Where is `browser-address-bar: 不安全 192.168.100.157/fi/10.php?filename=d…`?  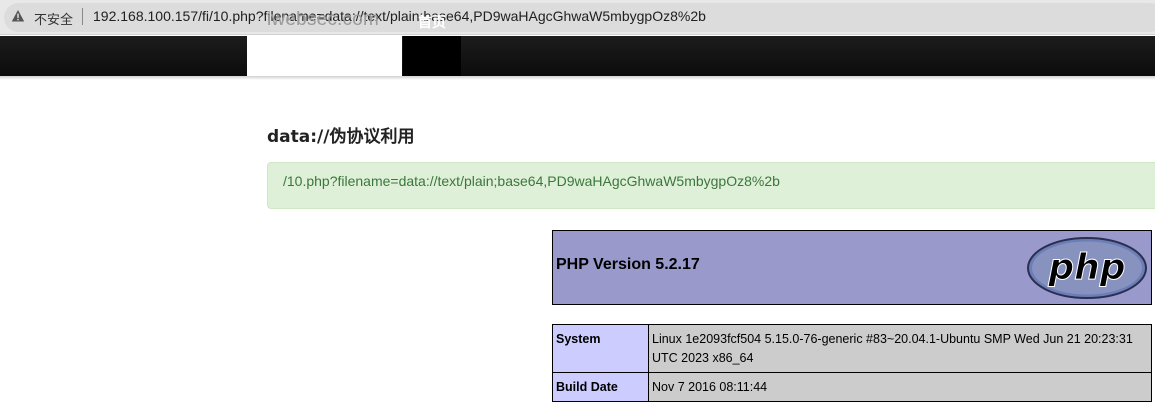
browser-address-bar: 不安全 192.168.100.157/fi/10.php?filename=d… is located at coordinates (577, 17).